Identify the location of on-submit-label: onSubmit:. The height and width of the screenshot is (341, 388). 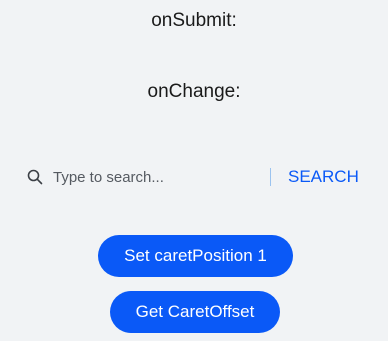
(194, 20).